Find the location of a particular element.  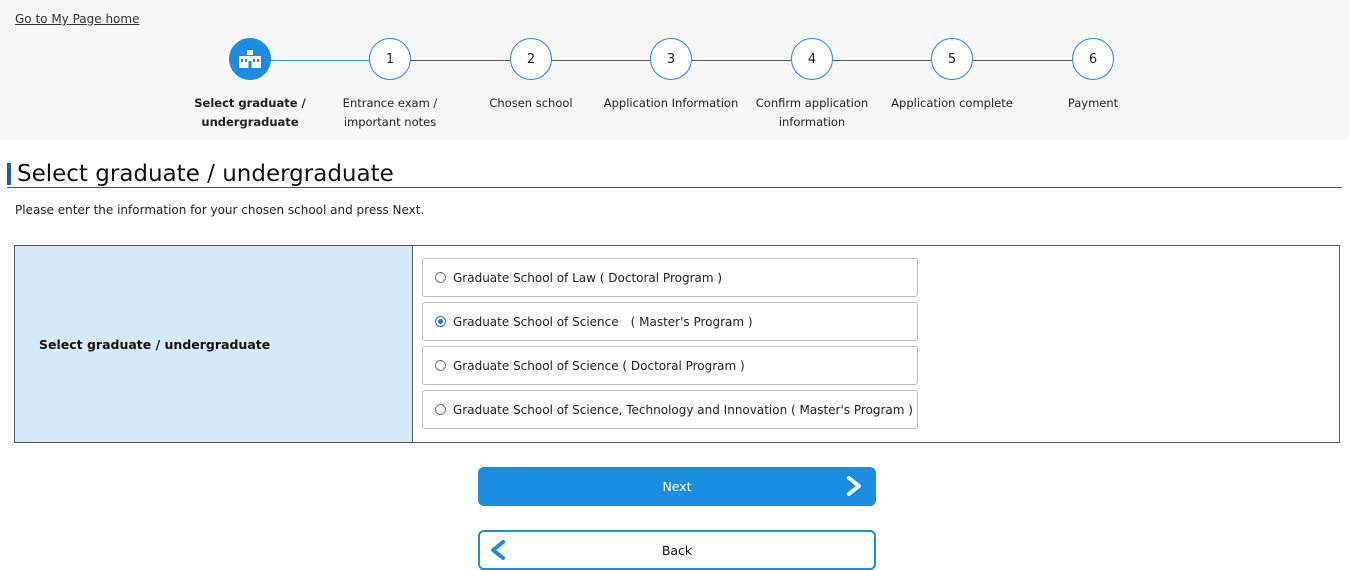

back-button: Back is located at coordinates (677, 550).